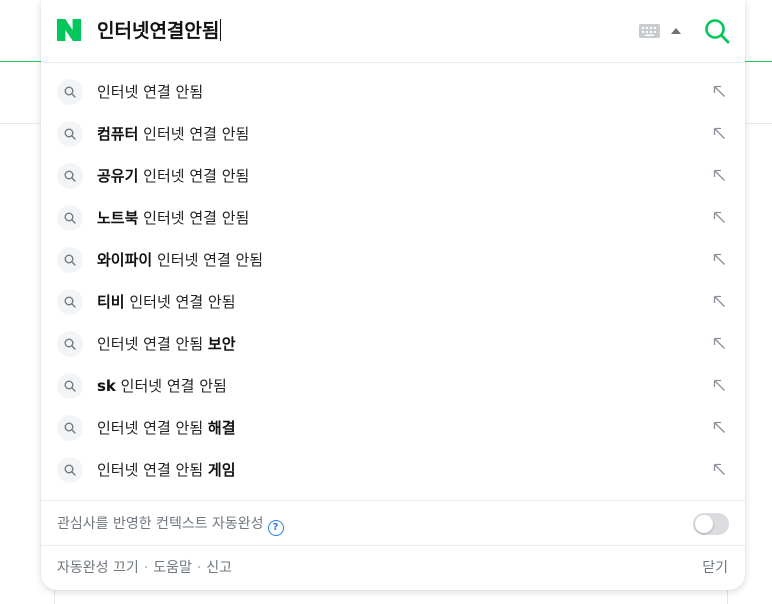  Describe the element at coordinates (180, 260) in the screenshot. I see `suggestion-text: 와이파이 인터넷 연결 안됨` at that location.